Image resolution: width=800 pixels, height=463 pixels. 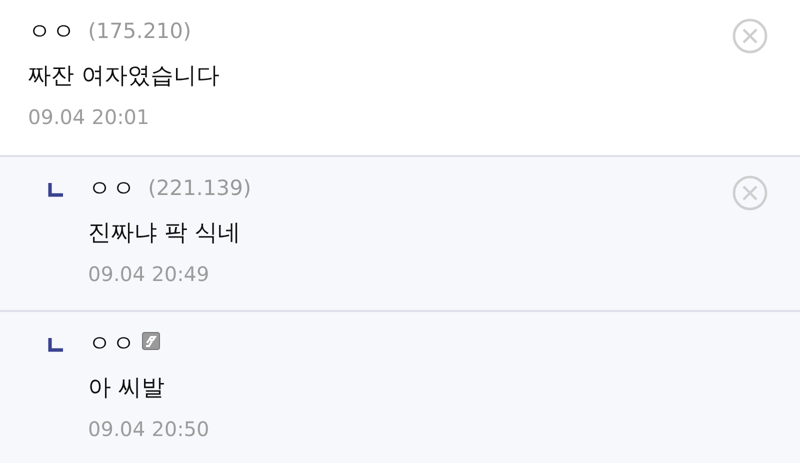 I want to click on comment-text: 아 씨발, so click(x=127, y=388).